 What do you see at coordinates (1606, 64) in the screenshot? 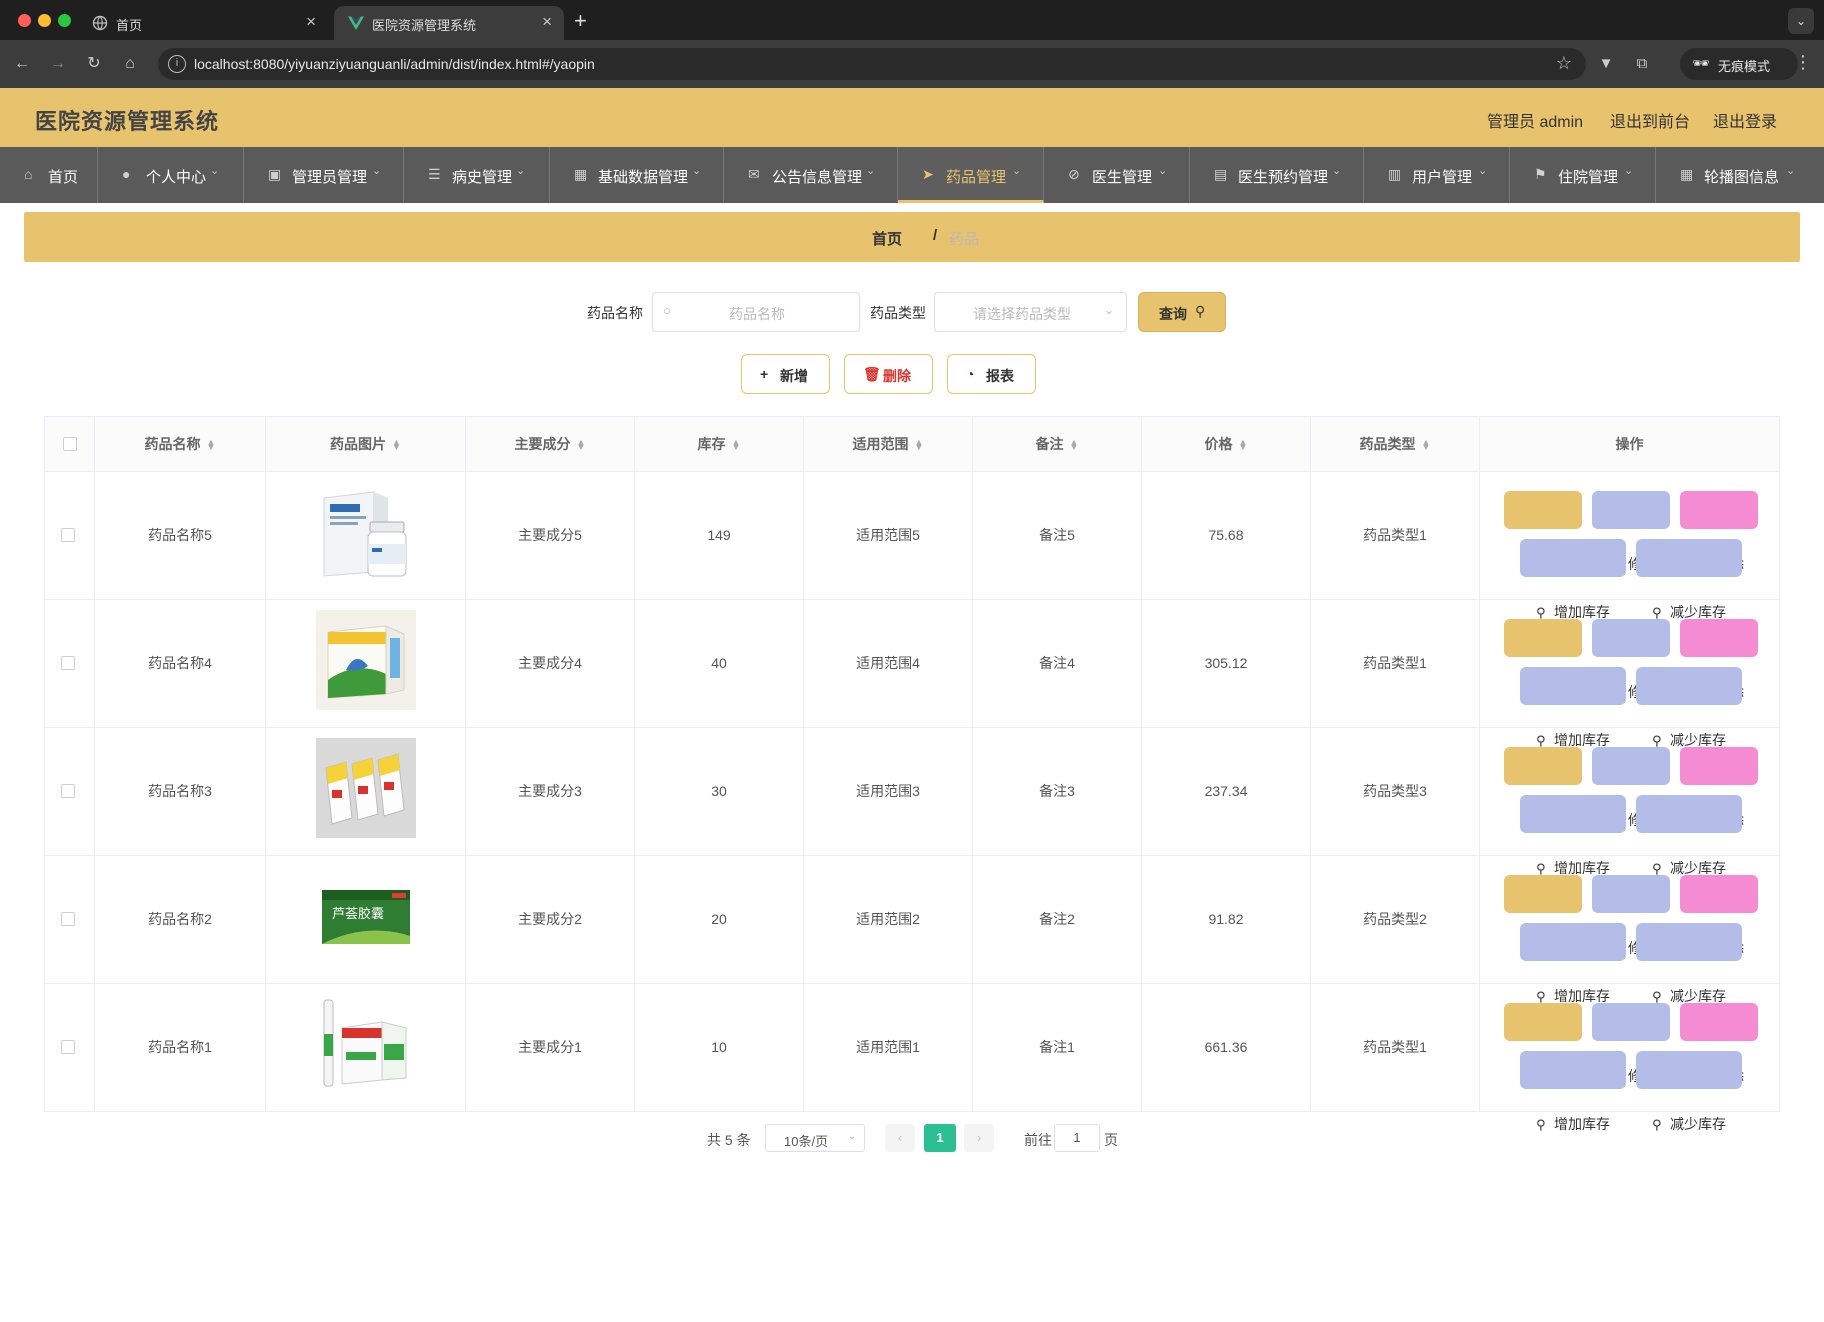
I see `extension-v-icon: ▼` at bounding box center [1606, 64].